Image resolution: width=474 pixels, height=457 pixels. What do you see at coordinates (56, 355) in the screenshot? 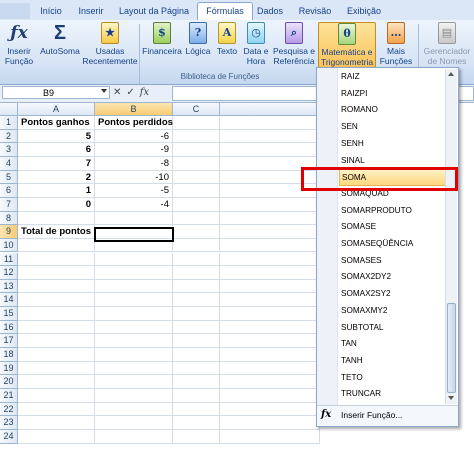
I see `cell-a18` at bounding box center [56, 355].